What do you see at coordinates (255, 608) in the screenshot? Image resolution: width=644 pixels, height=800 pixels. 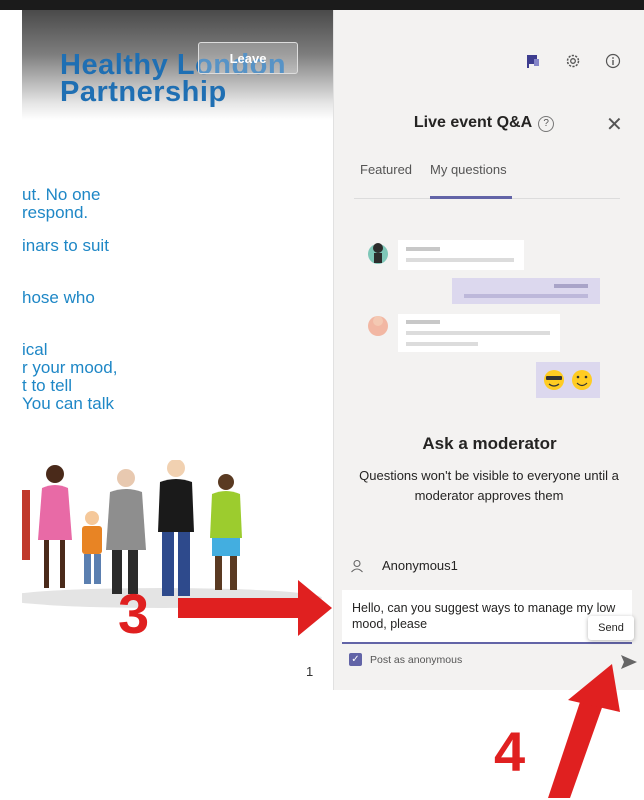 I see `arrow-right-annotation` at bounding box center [255, 608].